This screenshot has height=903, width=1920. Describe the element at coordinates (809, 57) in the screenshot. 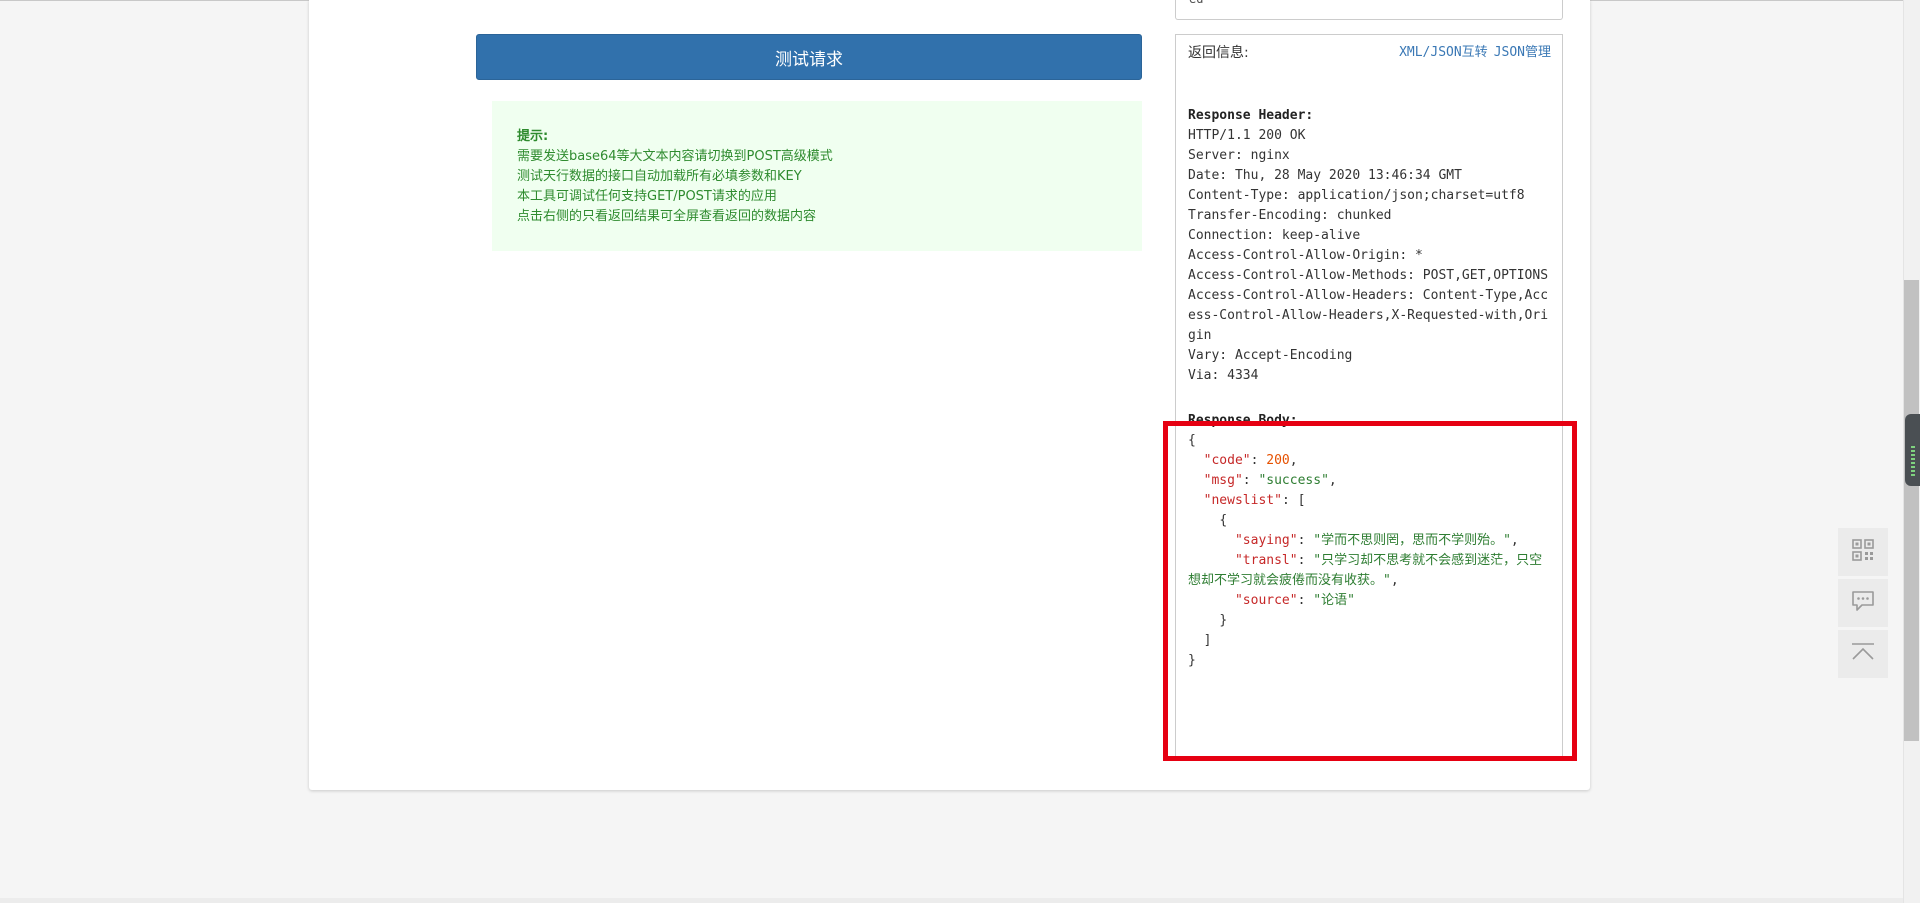

I see `test-request-button: 测试请求` at that location.